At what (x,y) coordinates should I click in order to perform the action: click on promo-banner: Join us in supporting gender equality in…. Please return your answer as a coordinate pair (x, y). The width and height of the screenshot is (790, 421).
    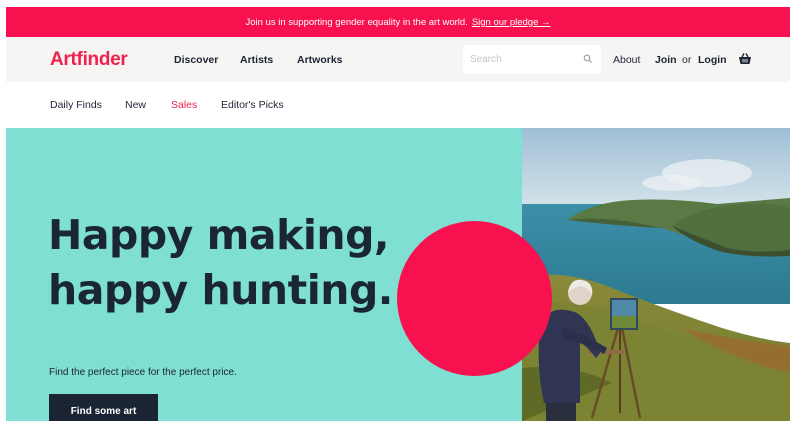
    Looking at the image, I should click on (398, 22).